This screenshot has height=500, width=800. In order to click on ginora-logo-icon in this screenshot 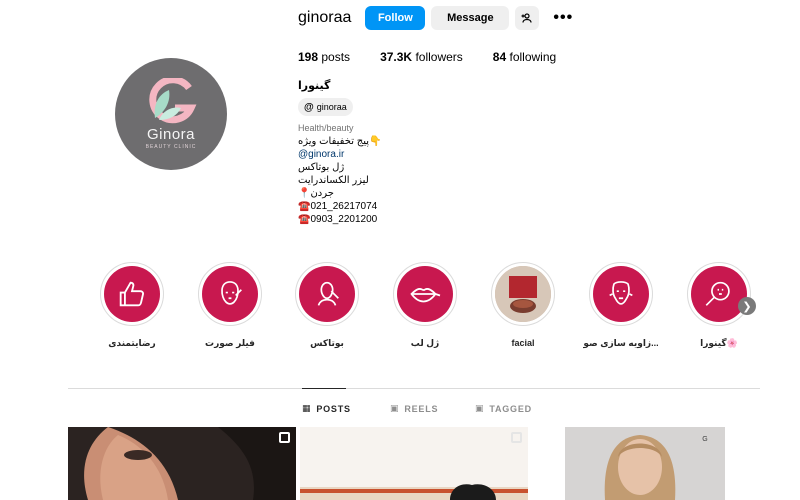, I will do `click(173, 101)`.